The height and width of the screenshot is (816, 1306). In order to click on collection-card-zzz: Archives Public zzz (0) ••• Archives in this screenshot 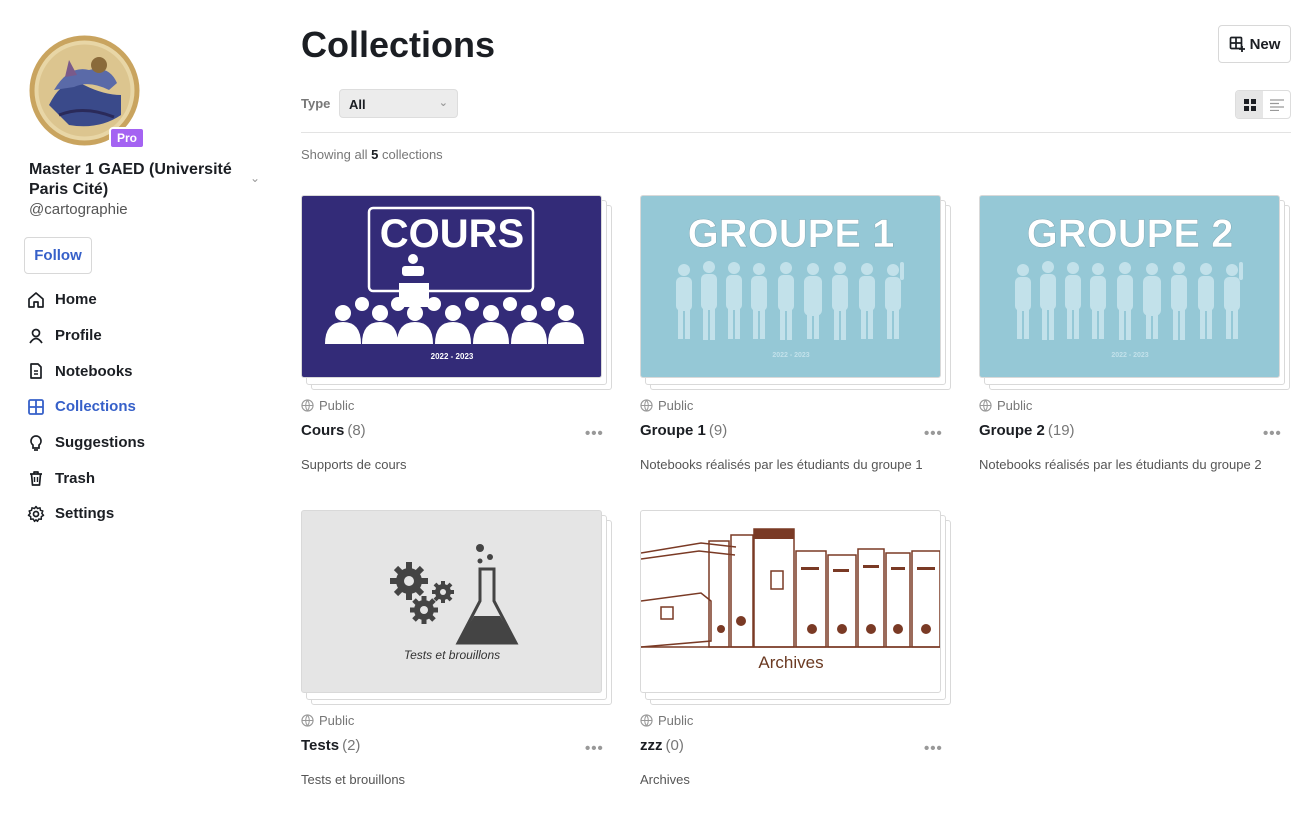, I will do `click(796, 660)`.